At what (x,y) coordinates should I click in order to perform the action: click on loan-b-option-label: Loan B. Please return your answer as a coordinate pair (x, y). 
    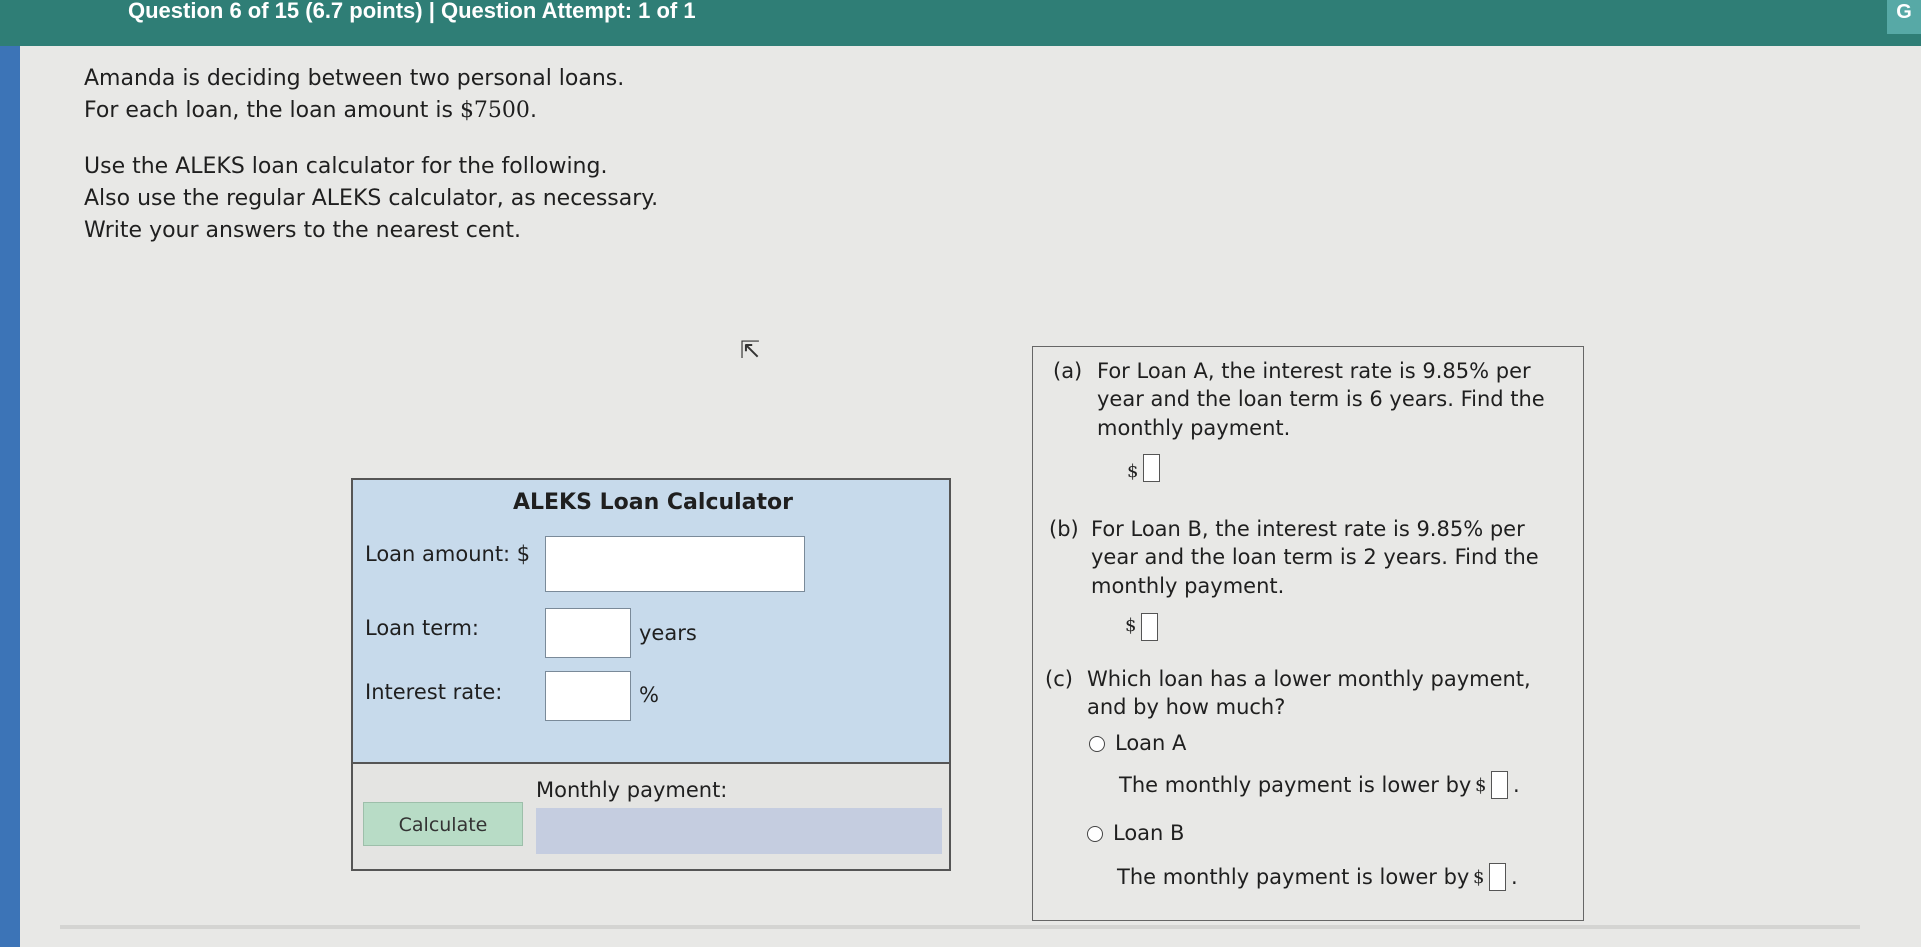
    Looking at the image, I should click on (1148, 833).